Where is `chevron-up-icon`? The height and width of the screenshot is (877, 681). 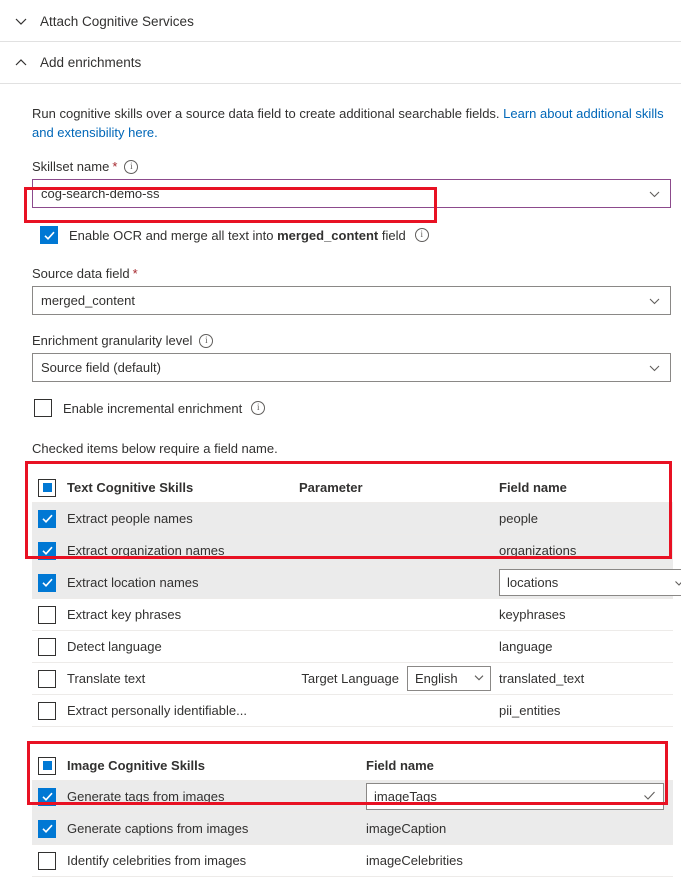 chevron-up-icon is located at coordinates (21, 63).